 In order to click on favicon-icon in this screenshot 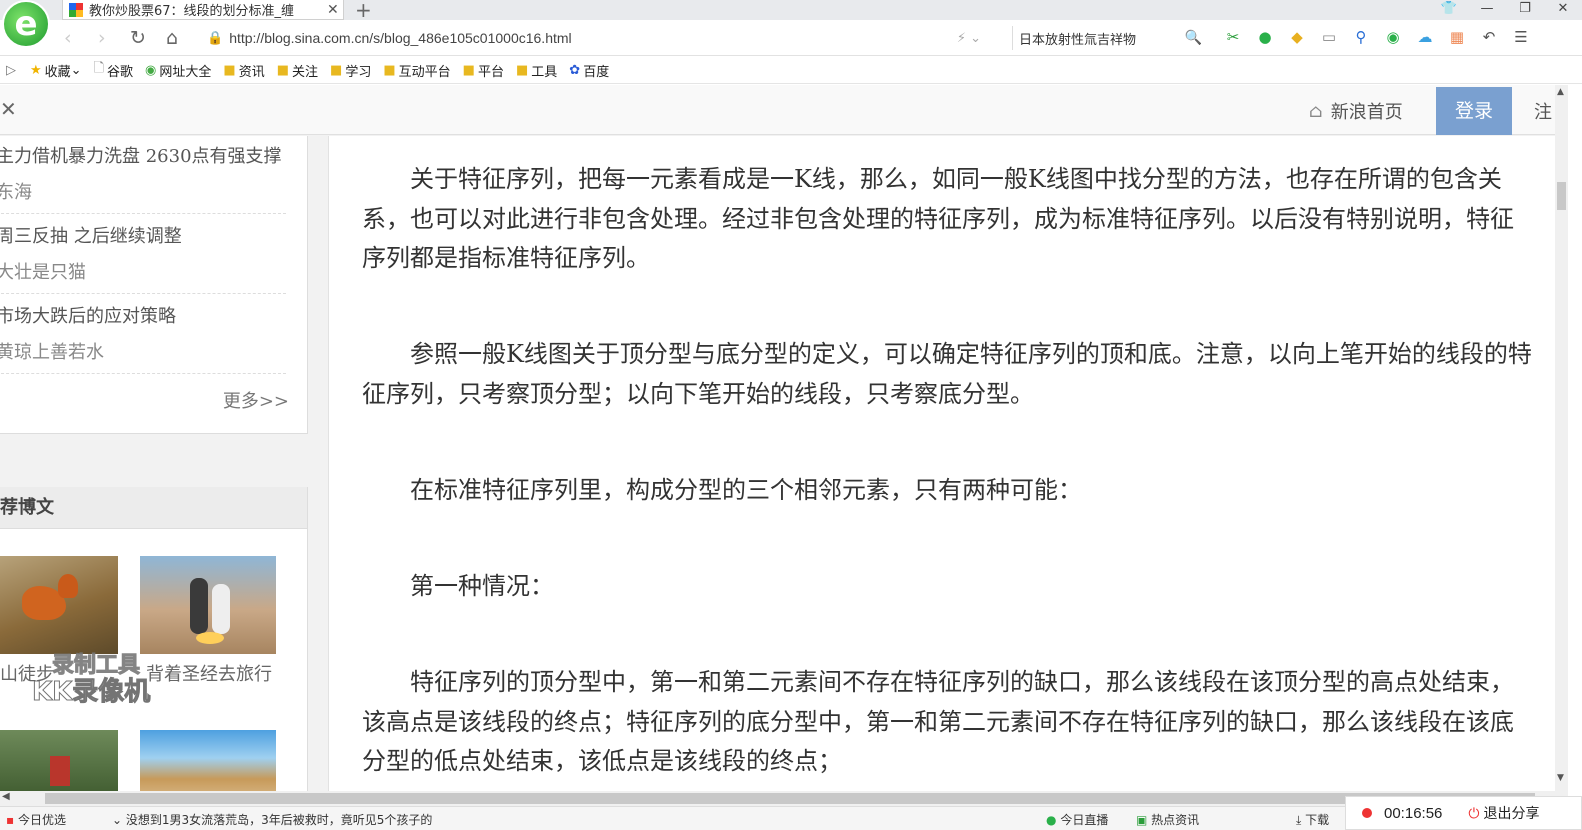, I will do `click(76, 9)`.